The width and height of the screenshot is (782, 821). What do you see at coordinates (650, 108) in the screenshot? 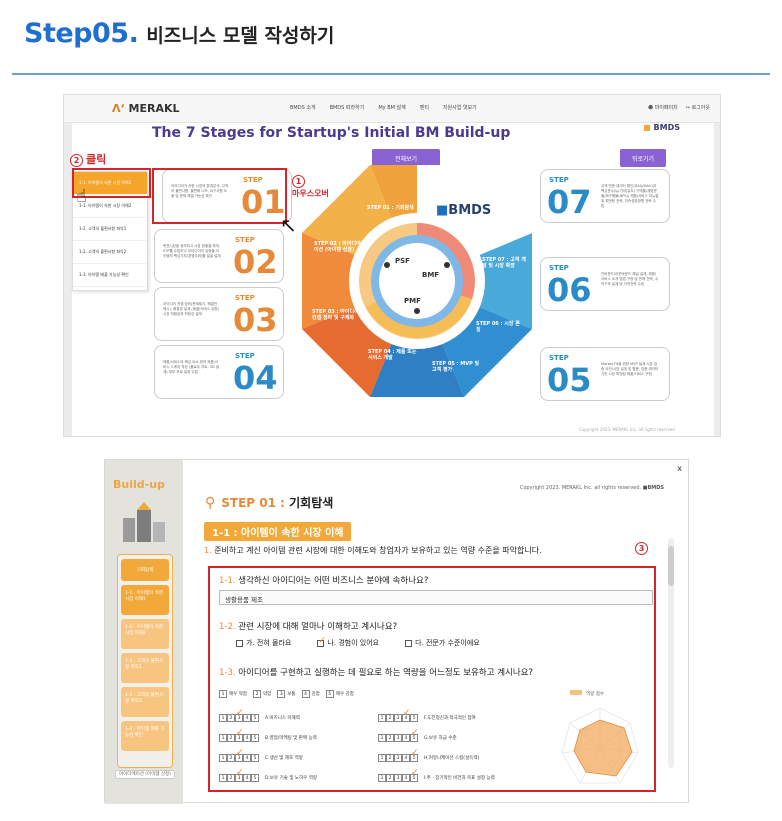
I see `user-icon: ☻` at bounding box center [650, 108].